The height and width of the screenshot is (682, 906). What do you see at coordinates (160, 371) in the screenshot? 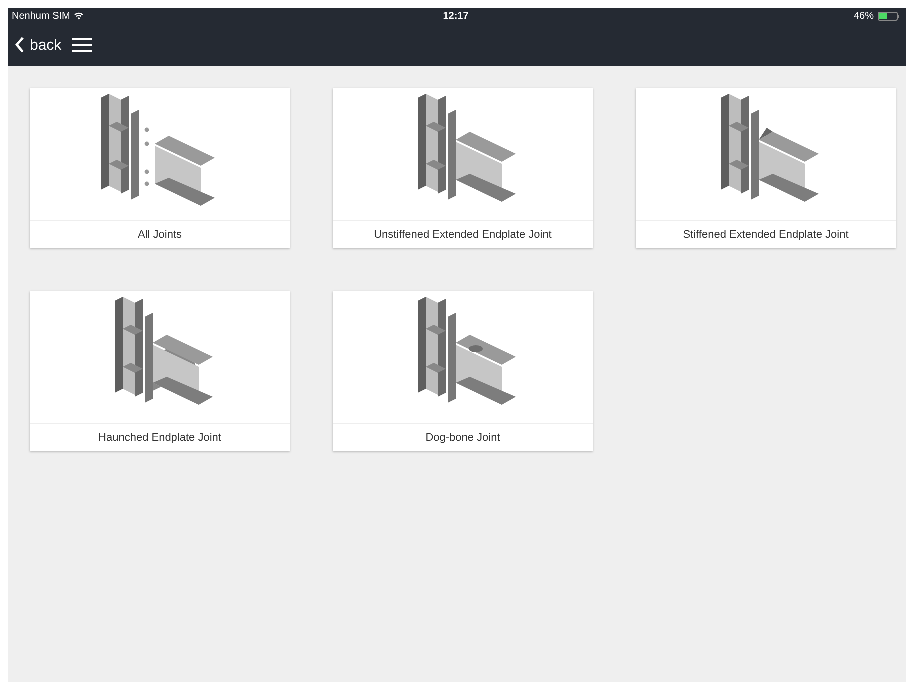
I see `joint-card: Haunched Endplate Joint` at bounding box center [160, 371].